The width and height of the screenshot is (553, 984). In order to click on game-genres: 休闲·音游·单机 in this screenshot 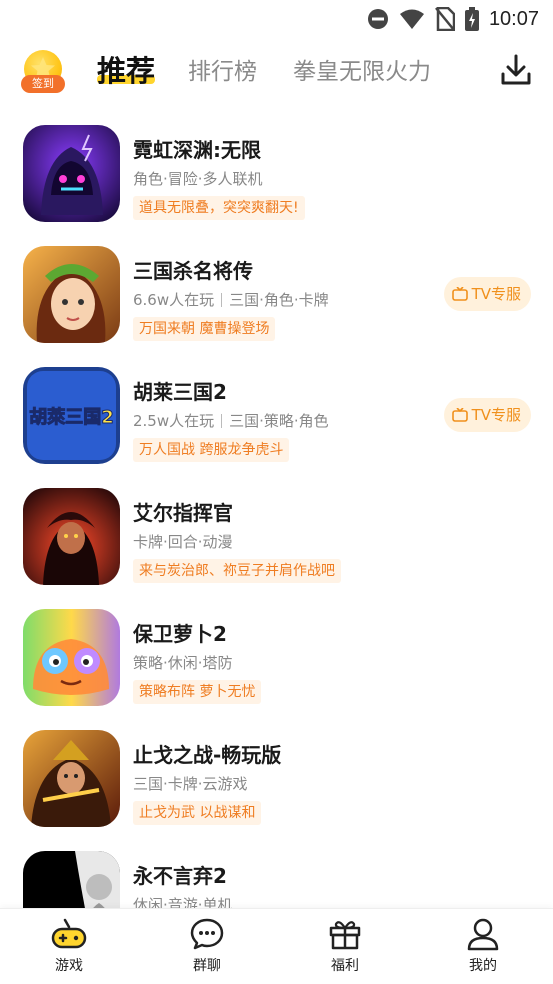, I will do `click(183, 902)`.